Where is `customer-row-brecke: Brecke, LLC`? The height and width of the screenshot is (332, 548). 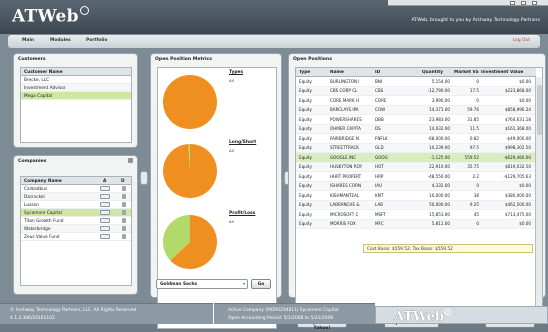
customer-row-brecke: Brecke, LLC is located at coordinates (76, 80).